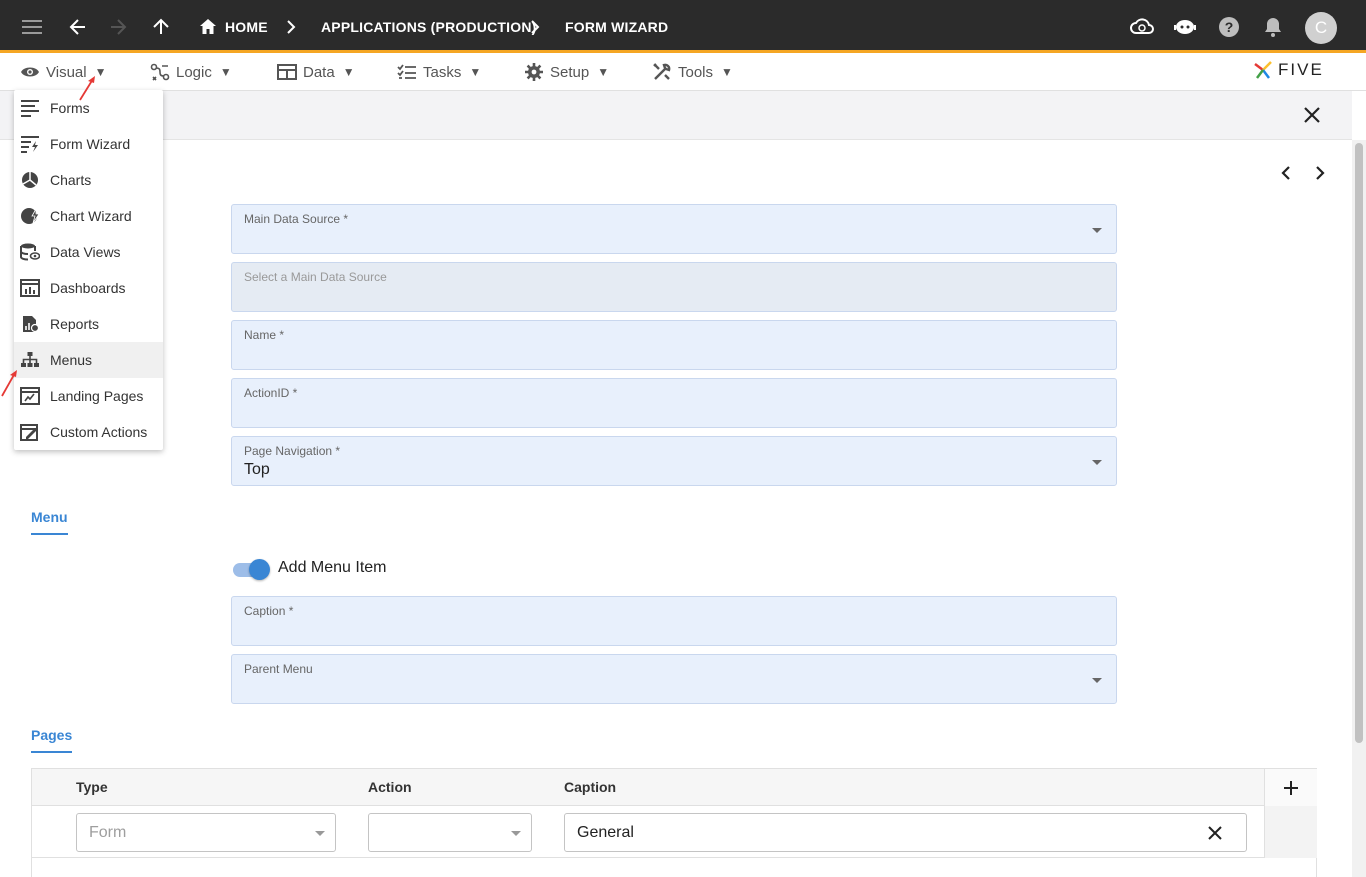 The height and width of the screenshot is (877, 1366). What do you see at coordinates (30, 215) in the screenshot?
I see `chart-wizard-icon` at bounding box center [30, 215].